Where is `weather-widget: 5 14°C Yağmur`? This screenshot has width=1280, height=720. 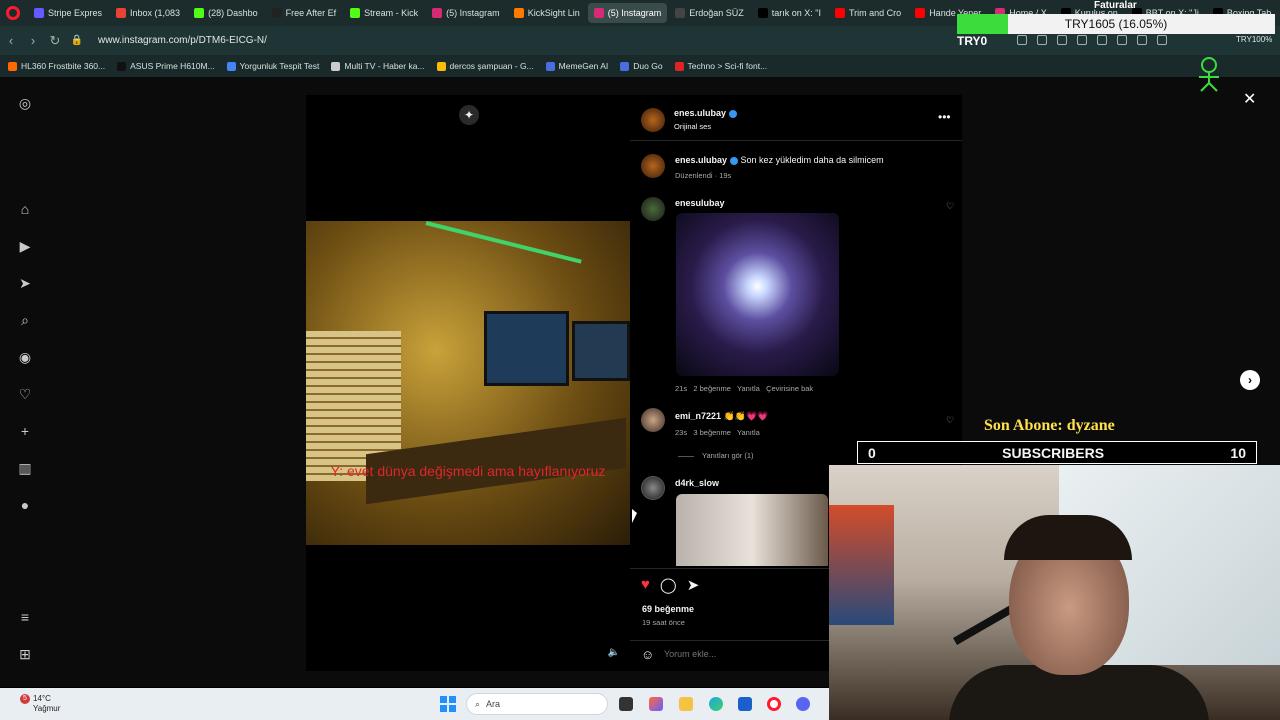 weather-widget: 5 14°C Yağmur is located at coordinates (40, 704).